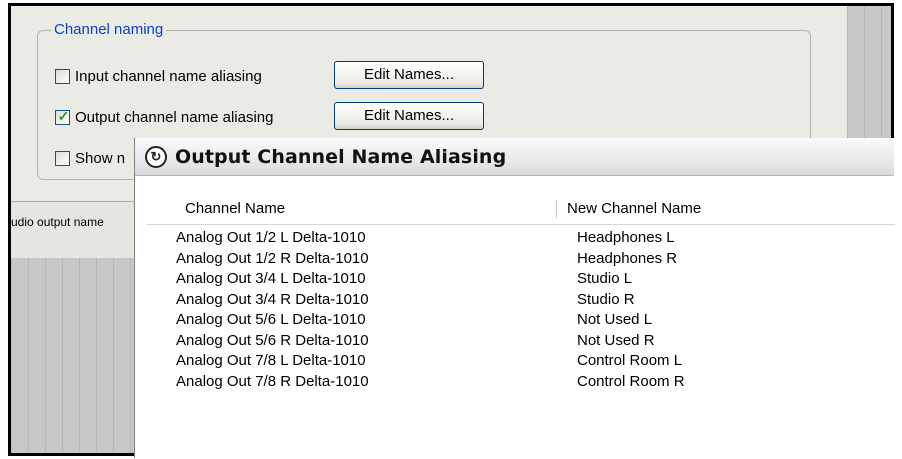  What do you see at coordinates (514, 301) in the screenshot?
I see `table-row: Analog Out 3/4 R Delta-1010 Studio R` at bounding box center [514, 301].